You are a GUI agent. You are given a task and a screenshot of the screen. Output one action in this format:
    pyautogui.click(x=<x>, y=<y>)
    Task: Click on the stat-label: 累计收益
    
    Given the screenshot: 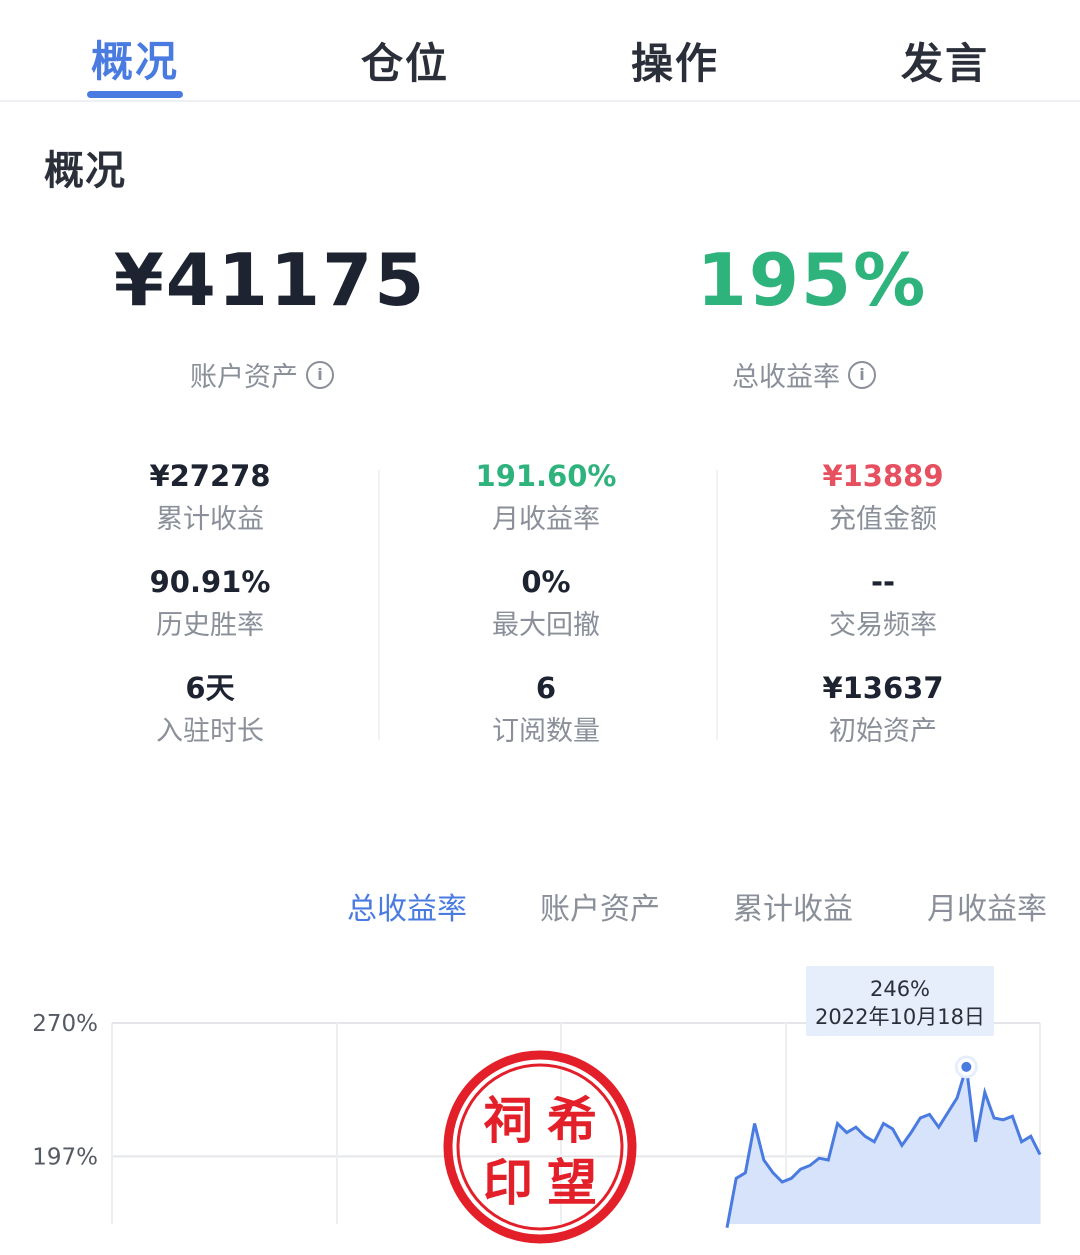 What is the action you would take?
    pyautogui.click(x=210, y=519)
    